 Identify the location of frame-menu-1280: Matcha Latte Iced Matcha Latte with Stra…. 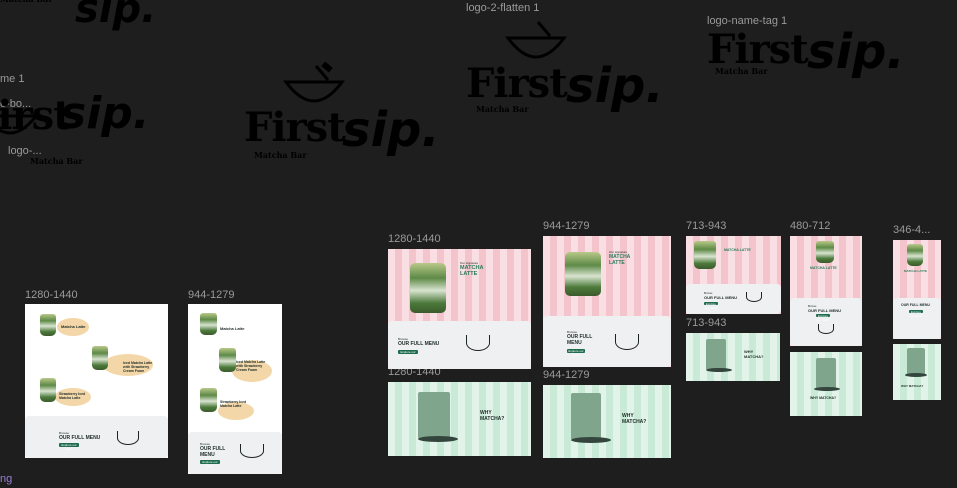
(96, 381).